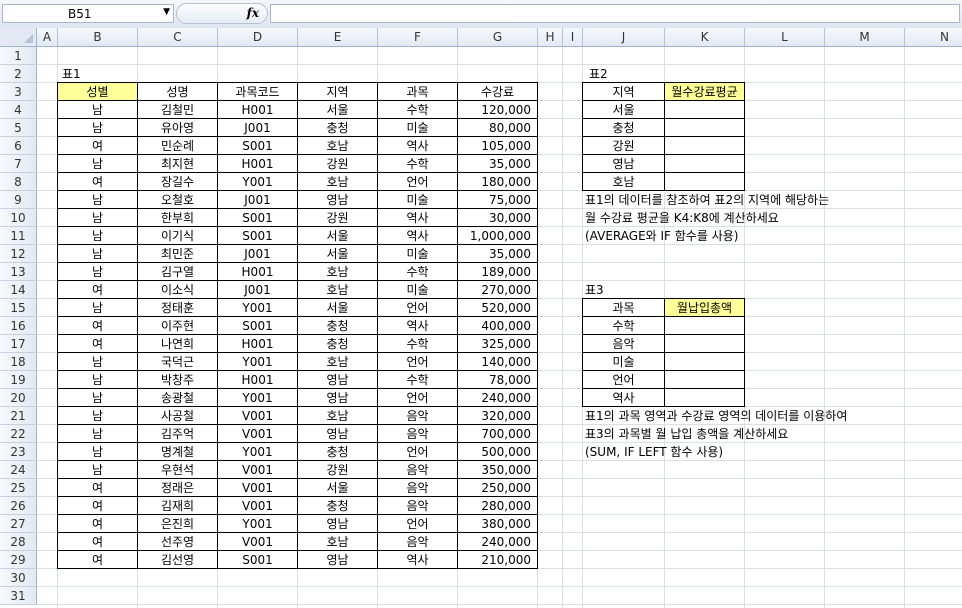 The height and width of the screenshot is (608, 962). What do you see at coordinates (498, 416) in the screenshot?
I see `table1-cell: 320,000` at bounding box center [498, 416].